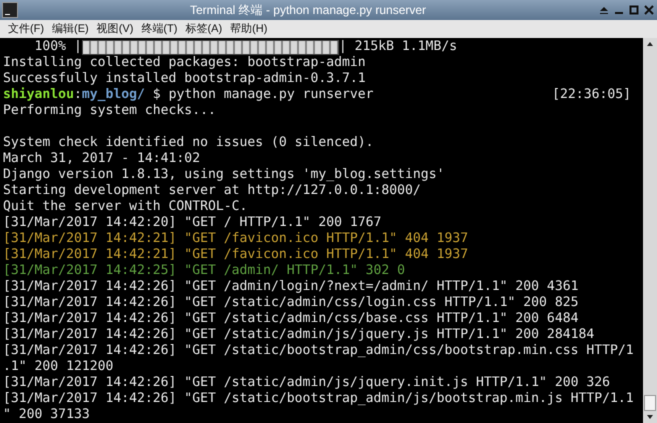 The image size is (657, 423). Describe the element at coordinates (649, 10) in the screenshot. I see `close-icon` at that location.